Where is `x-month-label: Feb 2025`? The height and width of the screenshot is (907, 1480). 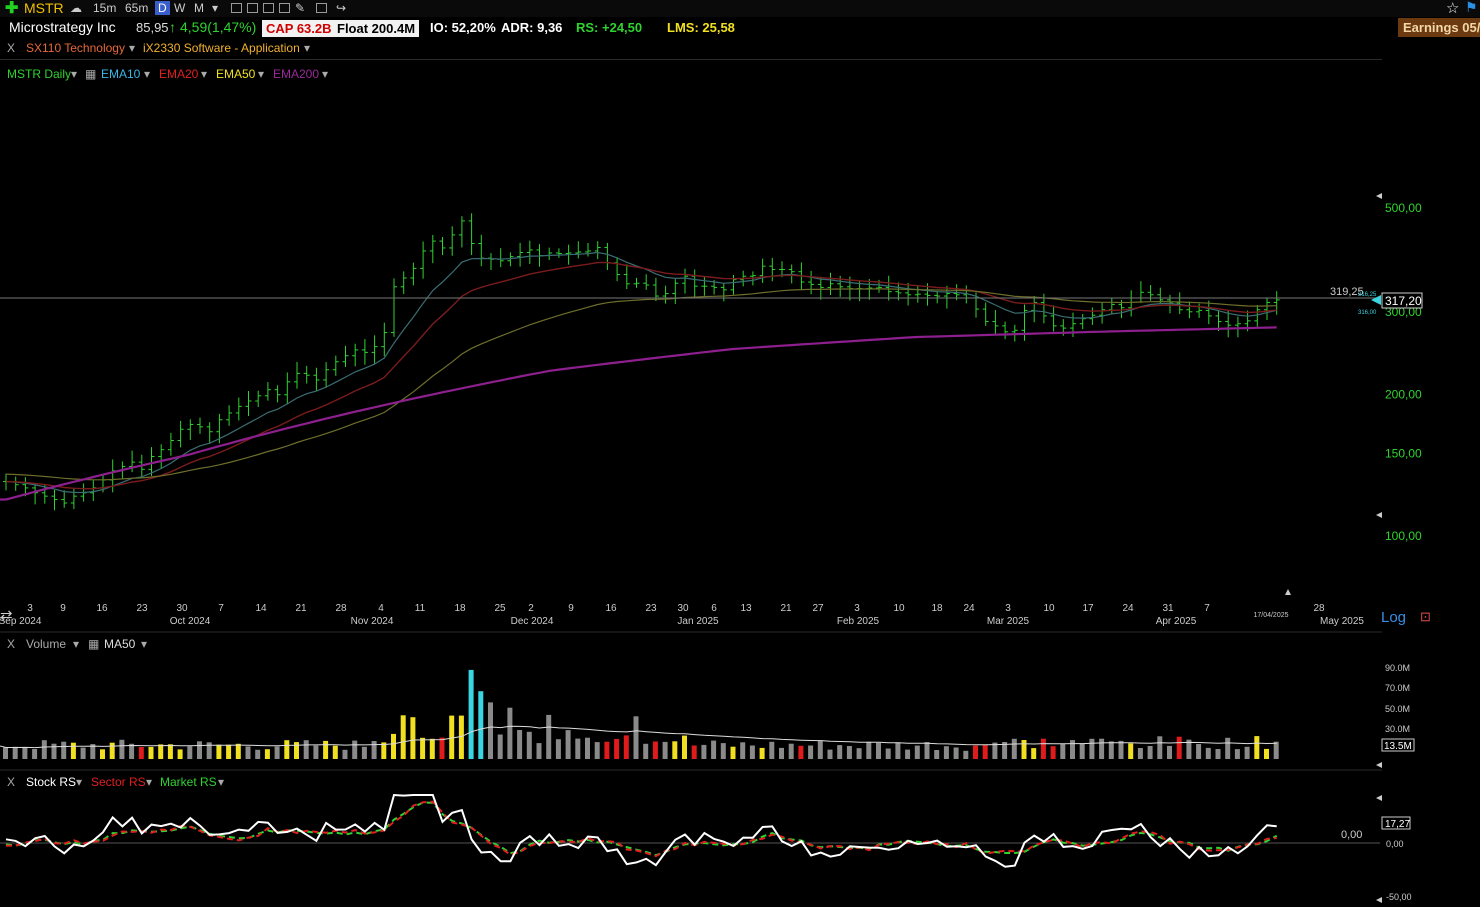 x-month-label: Feb 2025 is located at coordinates (858, 621).